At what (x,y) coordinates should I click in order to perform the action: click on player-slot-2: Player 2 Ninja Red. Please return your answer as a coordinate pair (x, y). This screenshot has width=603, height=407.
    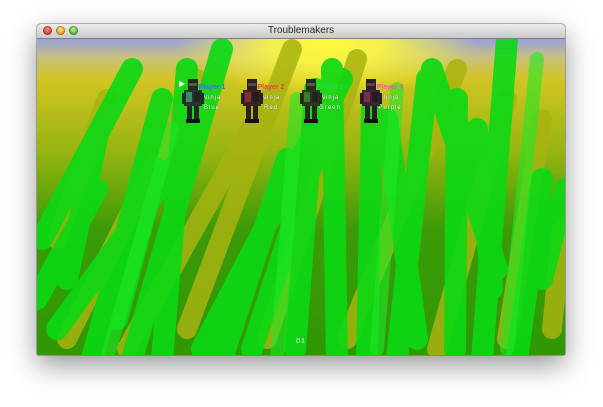
    Looking at the image, I should click on (271, 101).